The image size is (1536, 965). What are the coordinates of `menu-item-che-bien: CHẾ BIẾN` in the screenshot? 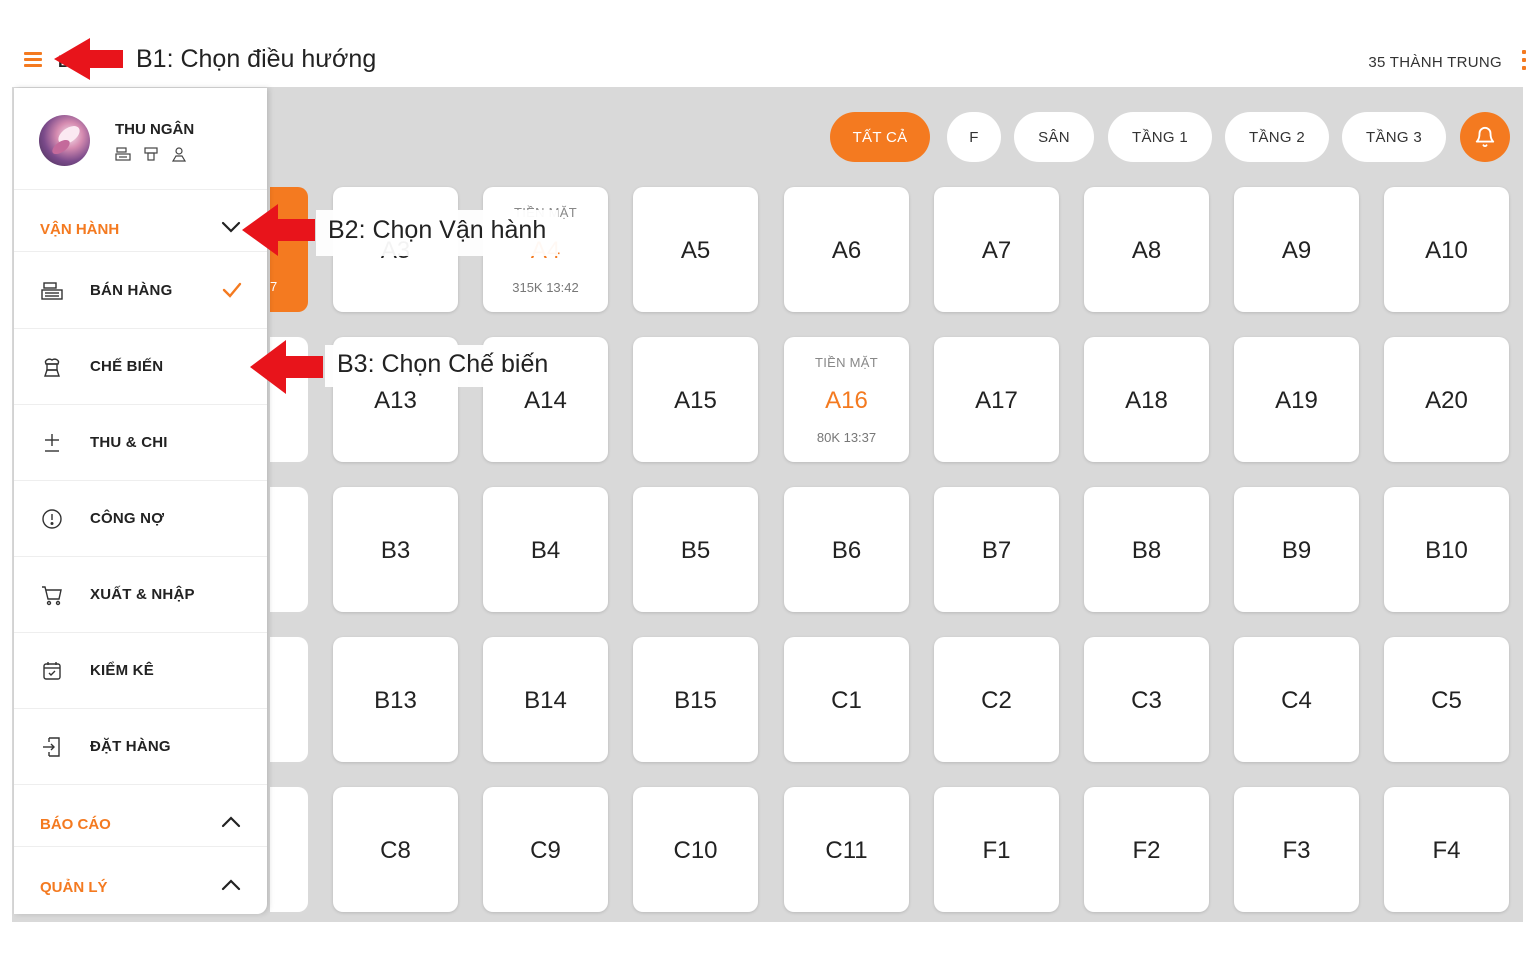 It's located at (140, 367).